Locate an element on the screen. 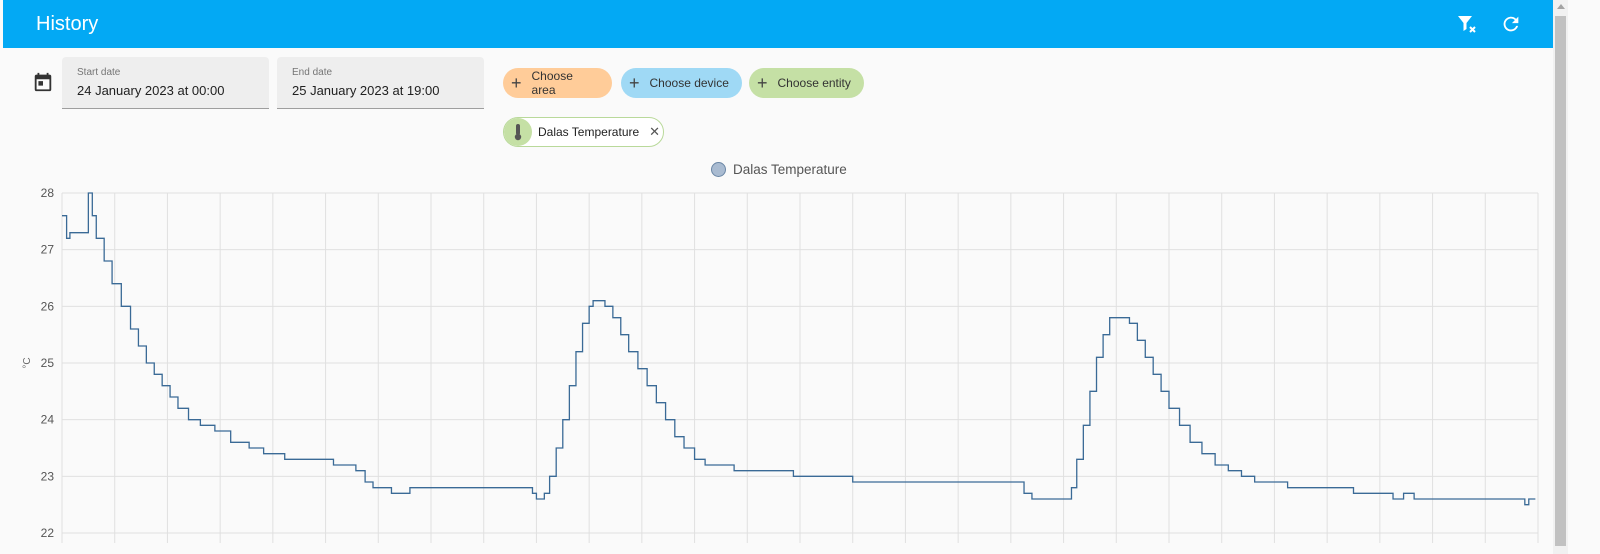 This screenshot has height=554, width=1600. scrollbar-thumb is located at coordinates (1560, 281).